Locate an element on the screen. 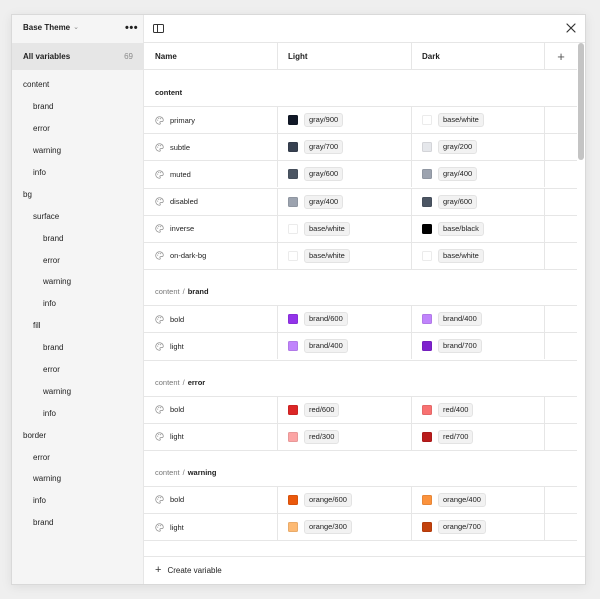 This screenshot has width=600, height=599. light-value-cell: red/300 is located at coordinates (345, 436).